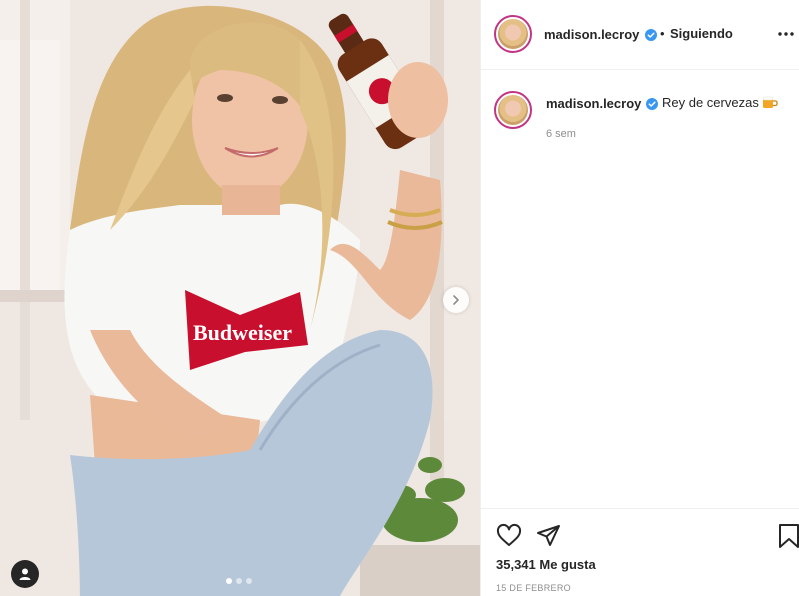 The height and width of the screenshot is (596, 799). What do you see at coordinates (549, 536) in the screenshot?
I see `share-icon` at bounding box center [549, 536].